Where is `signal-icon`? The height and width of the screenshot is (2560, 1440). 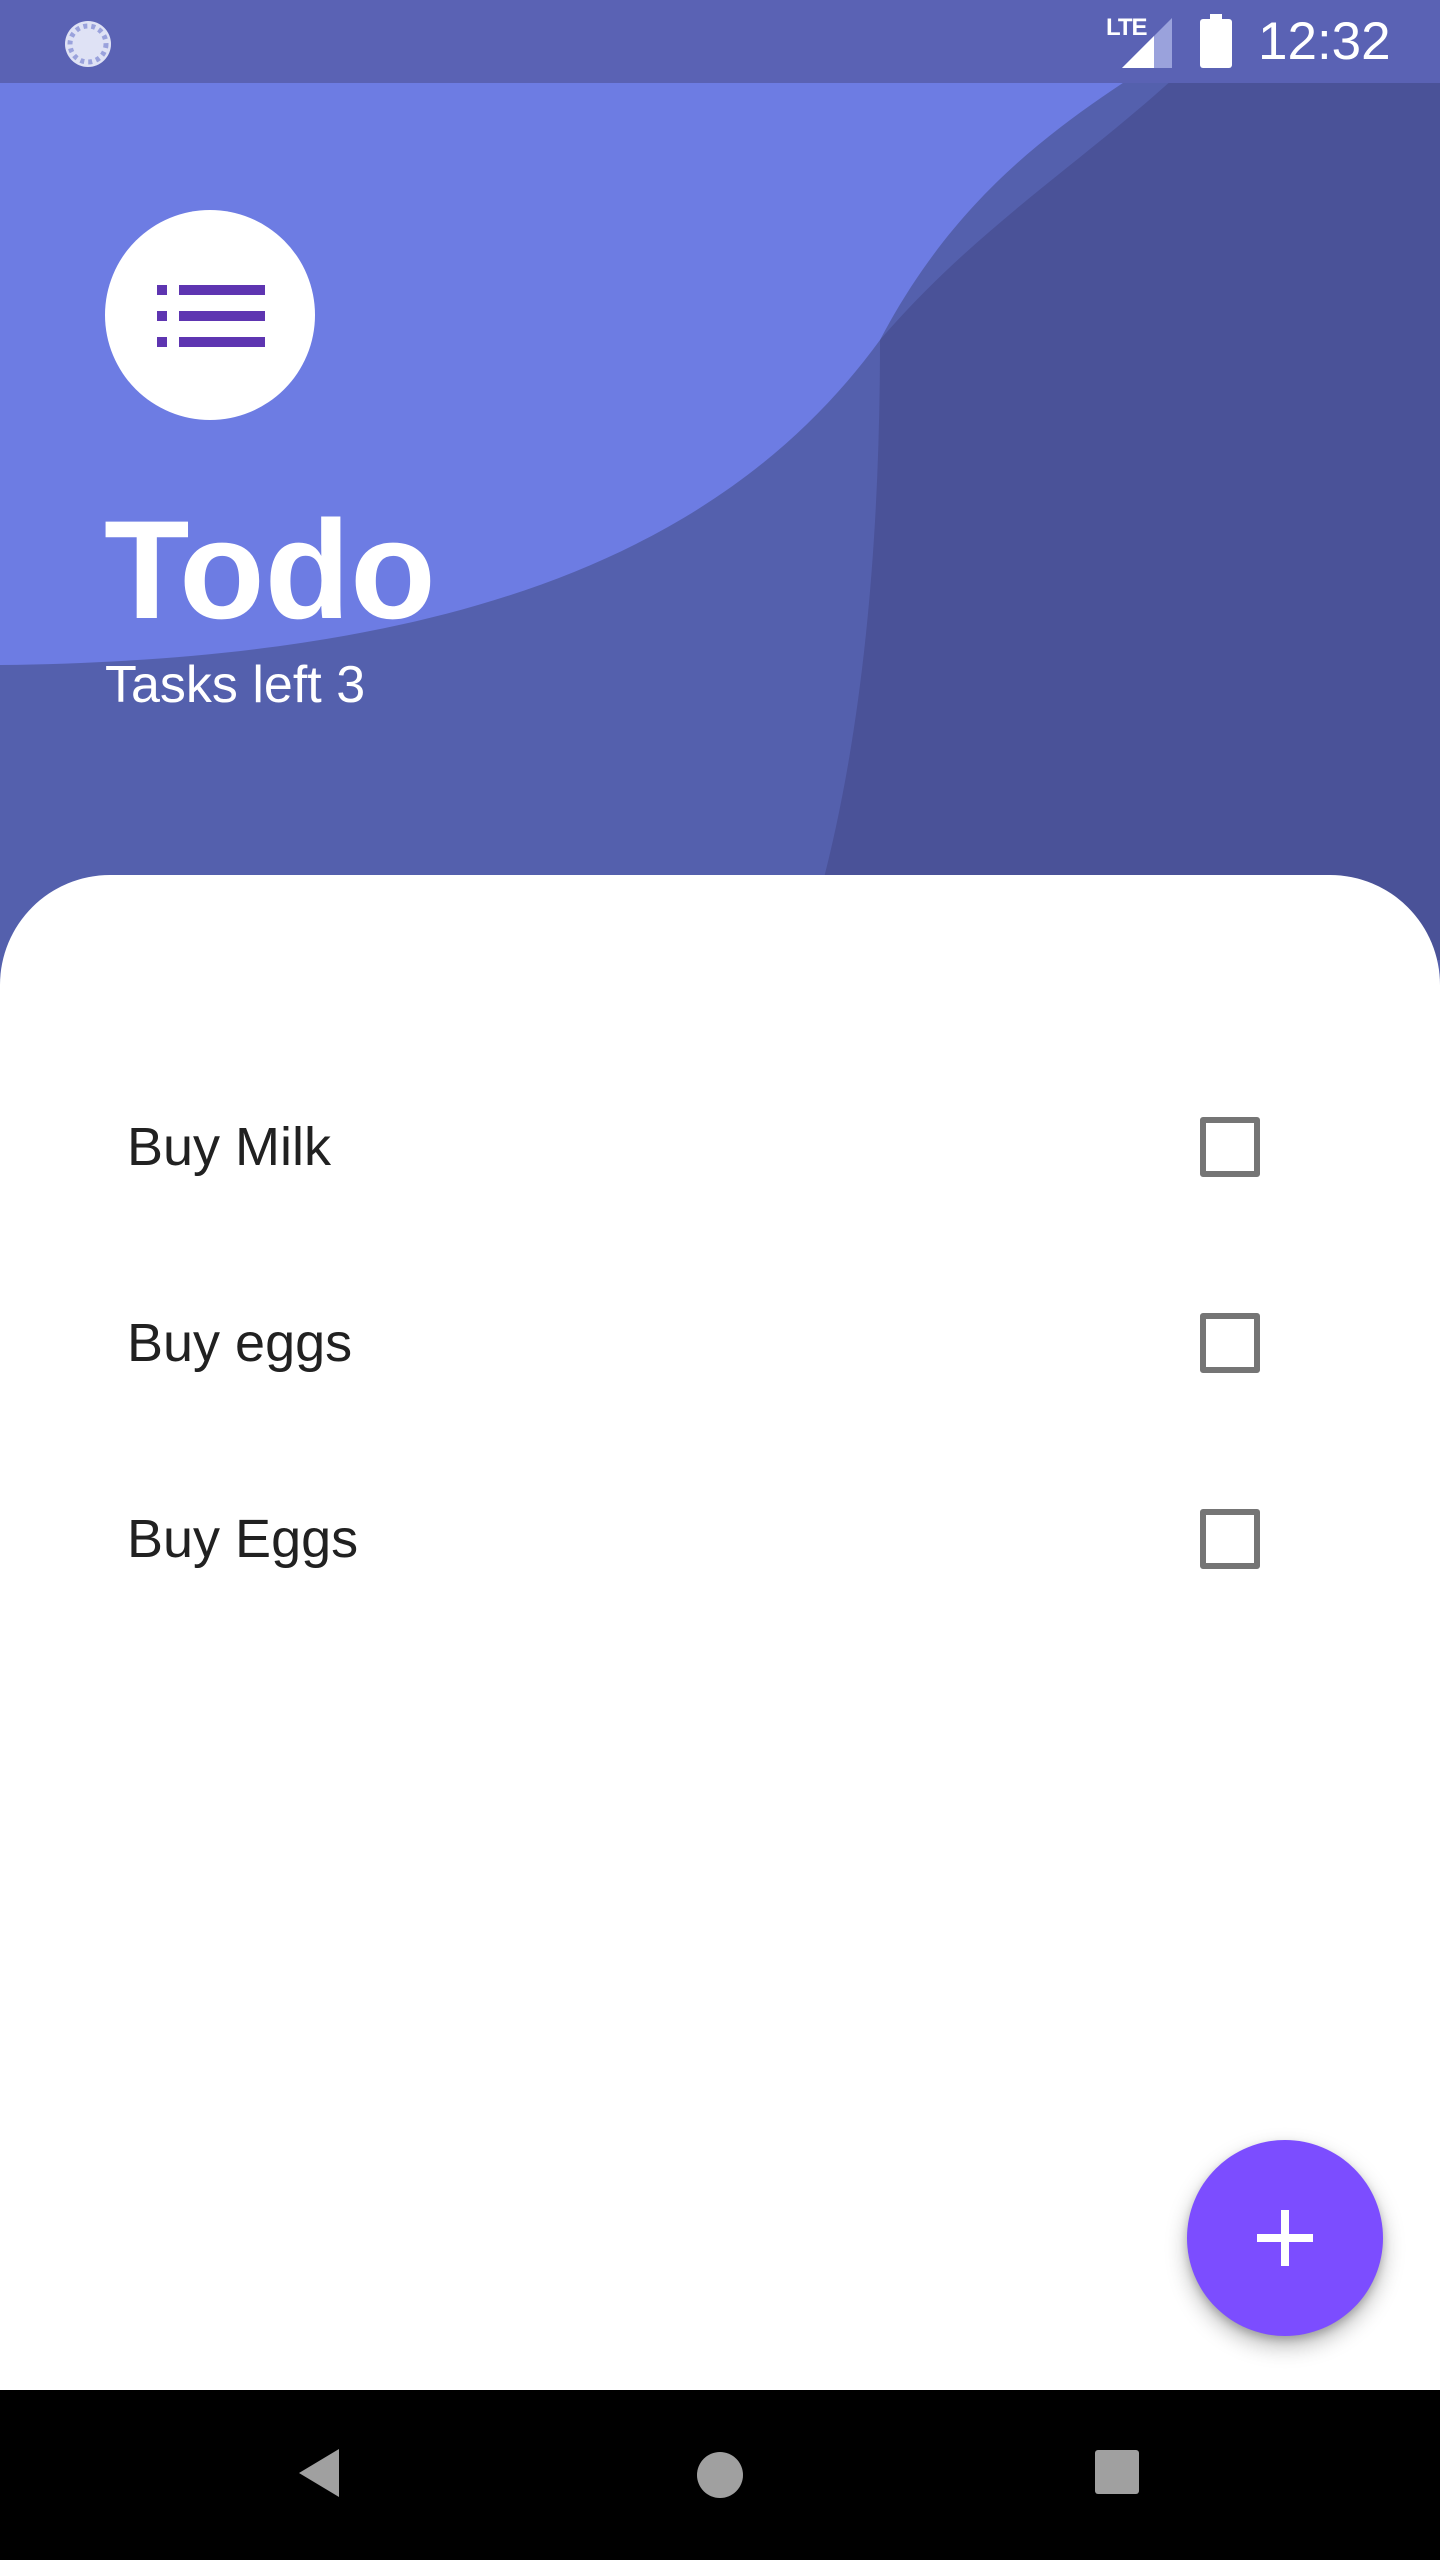 signal-icon is located at coordinates (1147, 43).